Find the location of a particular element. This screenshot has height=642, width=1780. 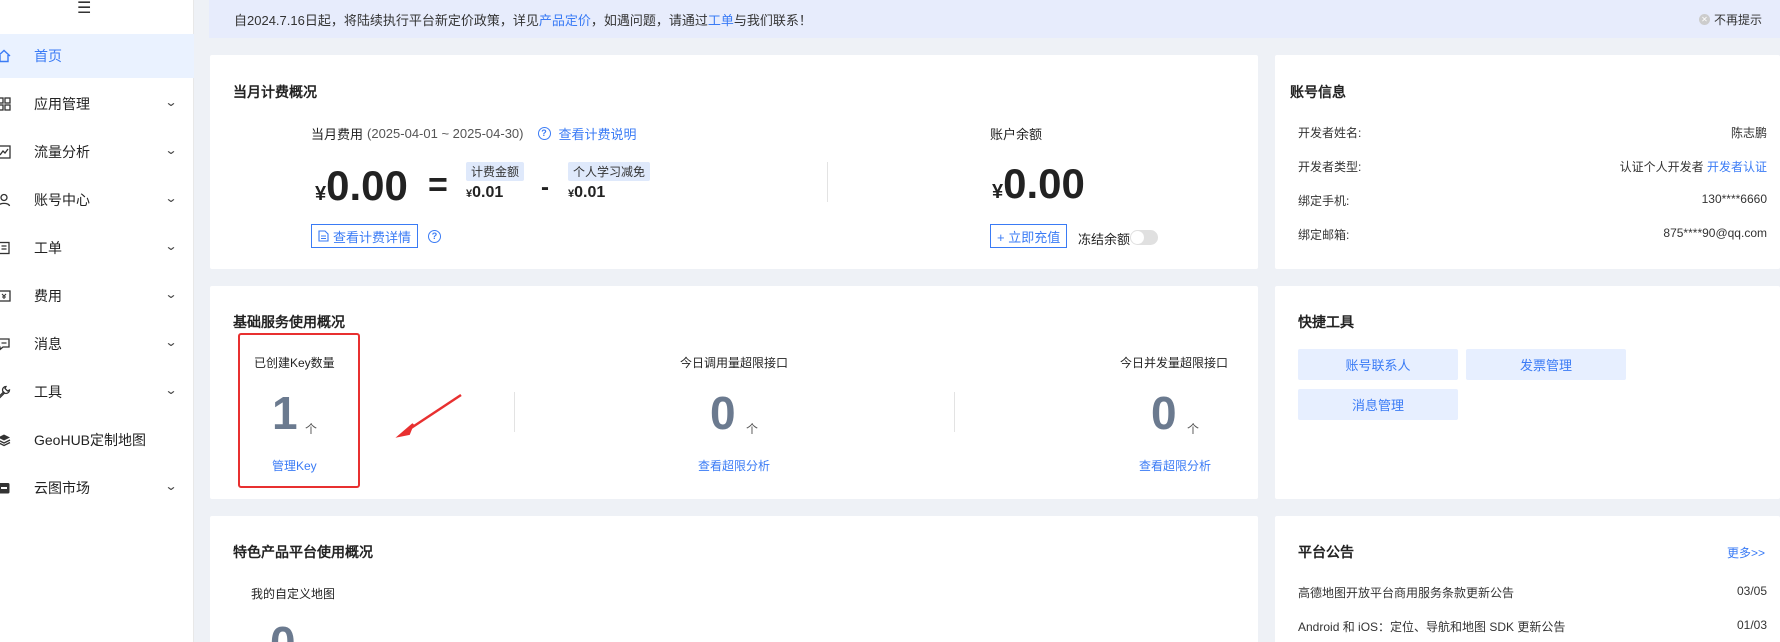

call-limit-label: 今日调用量超限接口 is located at coordinates (734, 363).